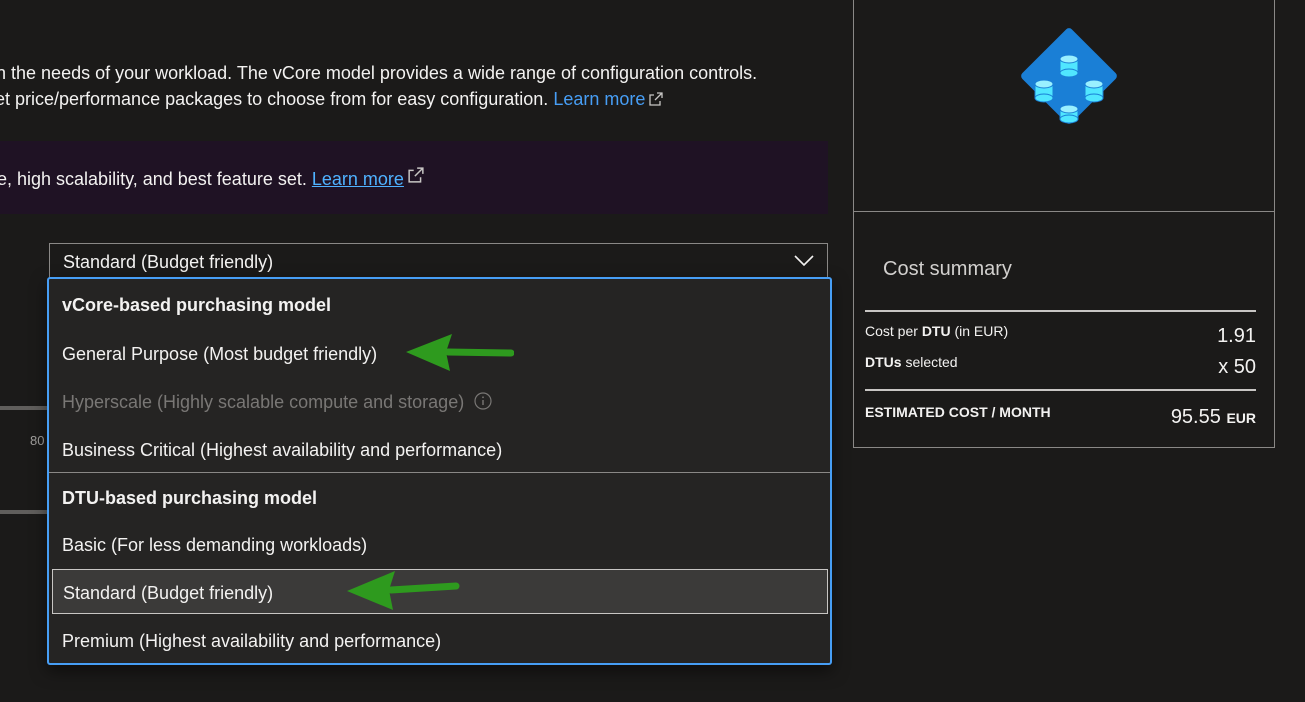 The width and height of the screenshot is (1305, 702). I want to click on dropdown-option-general-purpose: General Purpose (Most budget friendly), so click(219, 354).